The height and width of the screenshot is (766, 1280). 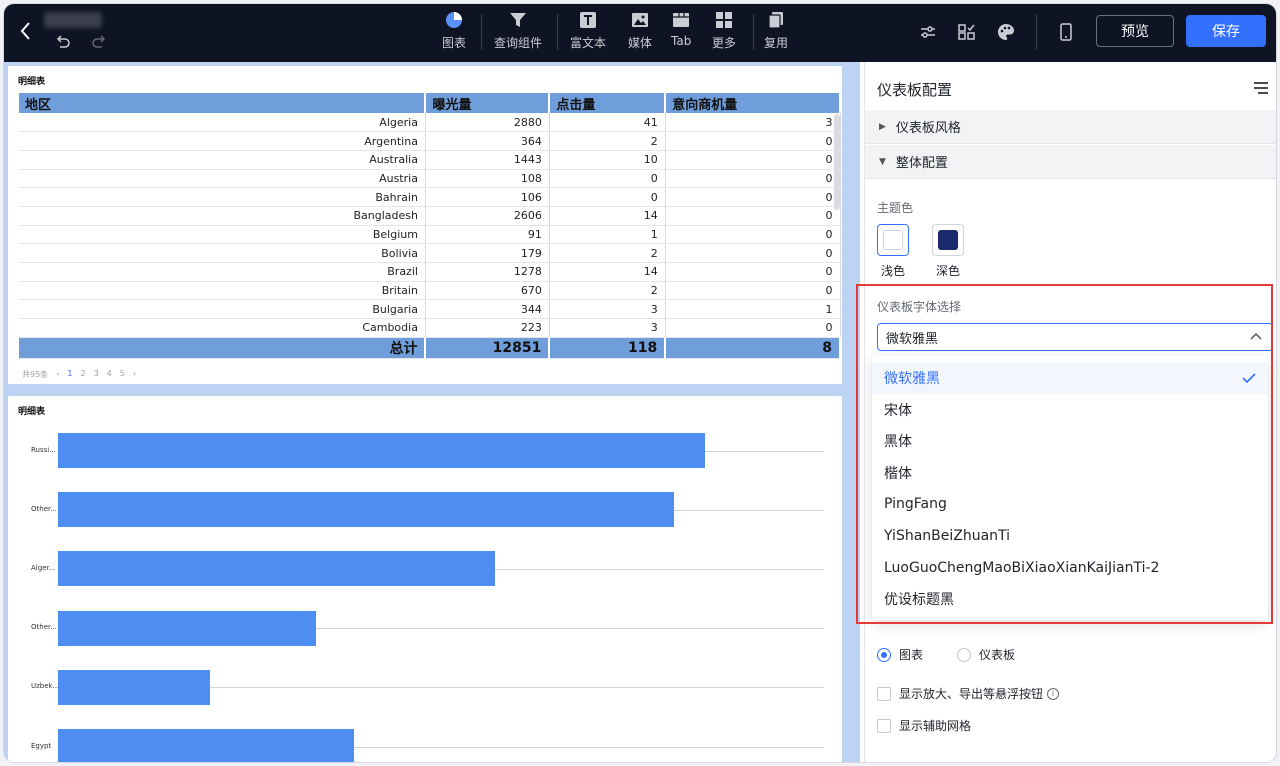 I want to click on info-icon: i, so click(x=1053, y=693).